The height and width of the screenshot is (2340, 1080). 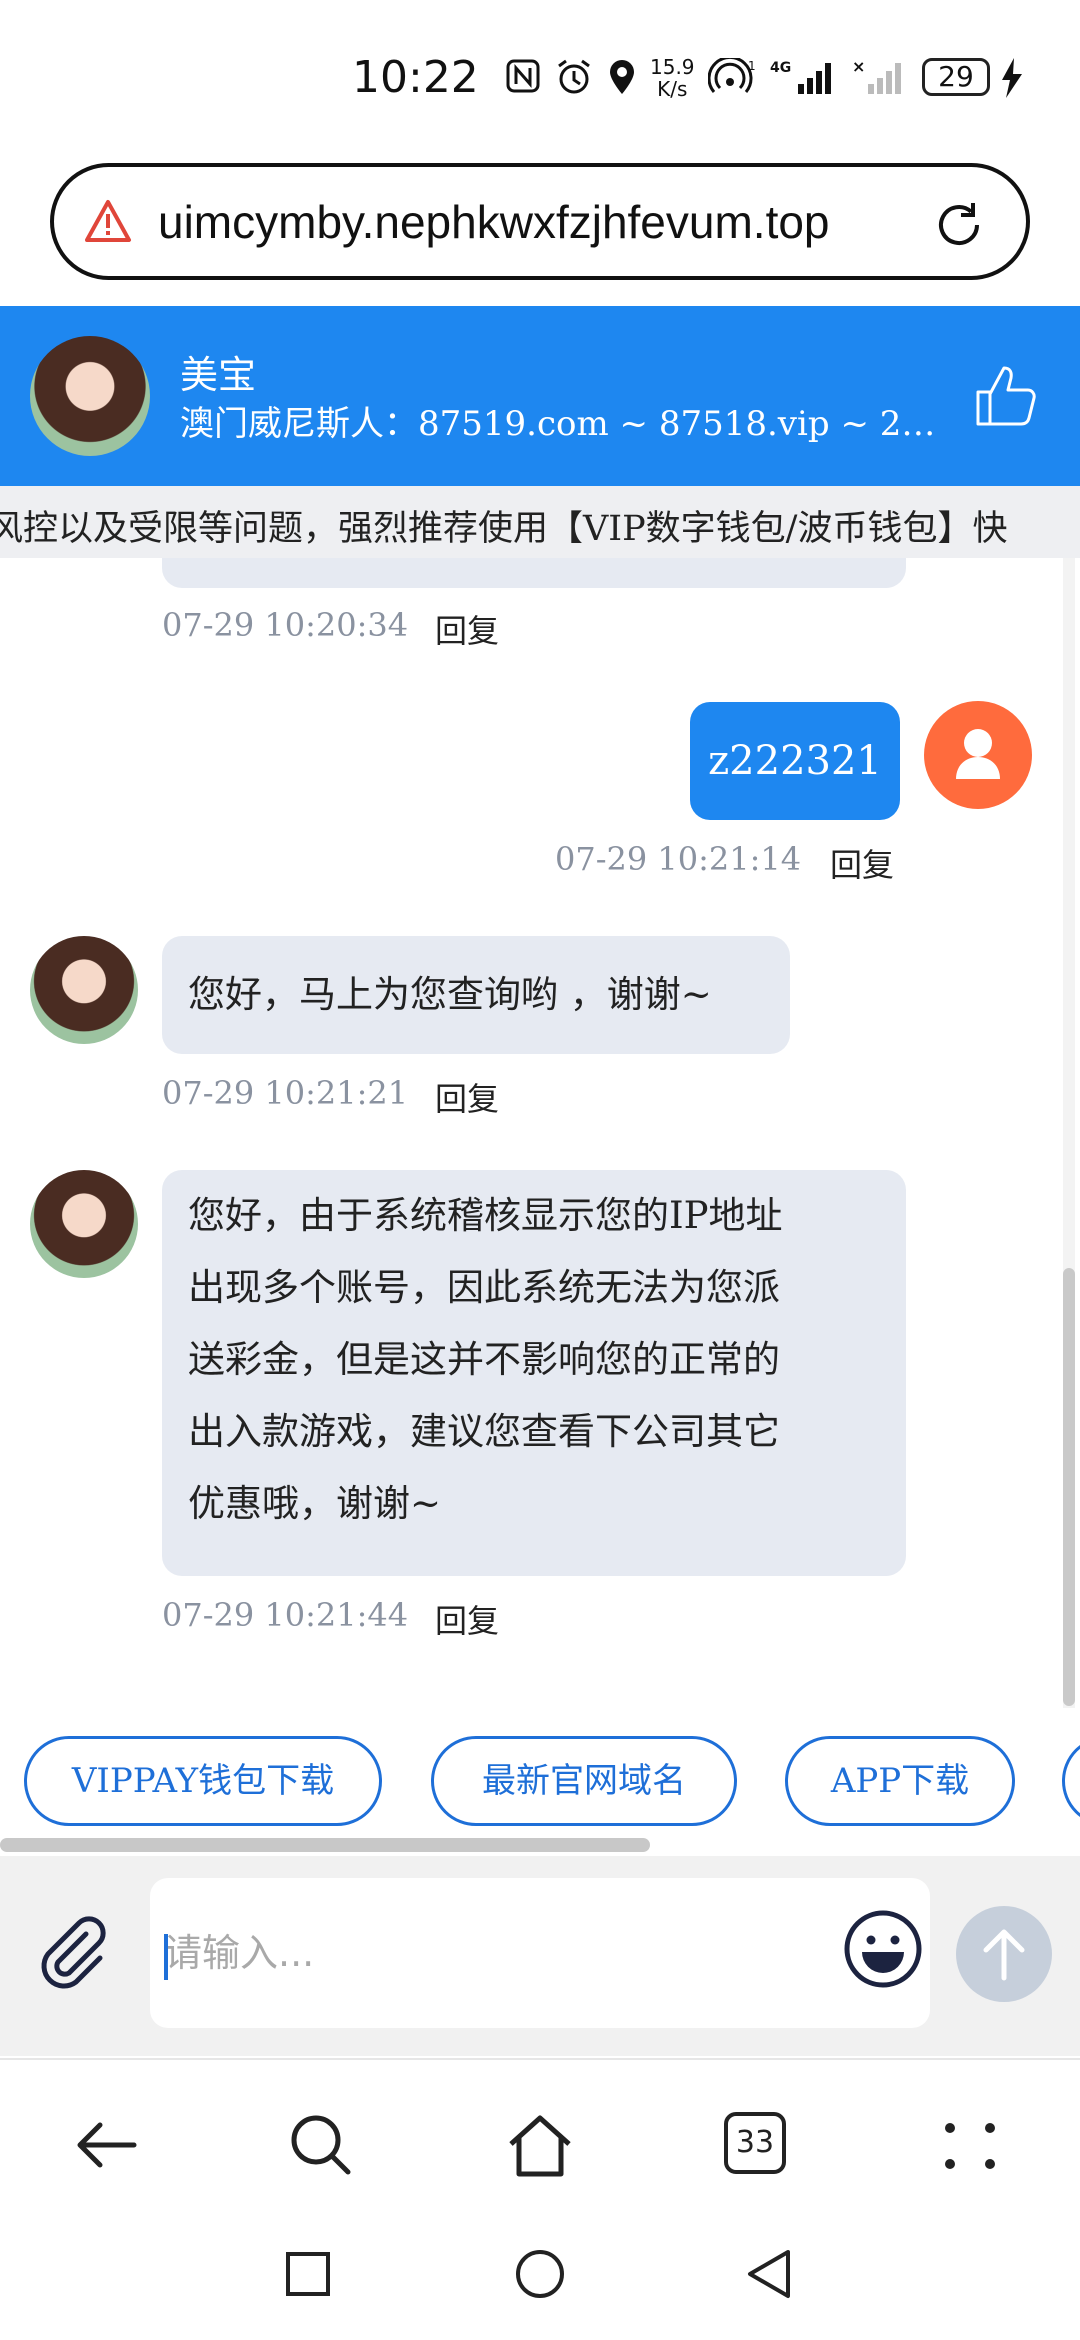 What do you see at coordinates (107, 2145) in the screenshot?
I see `back-icon` at bounding box center [107, 2145].